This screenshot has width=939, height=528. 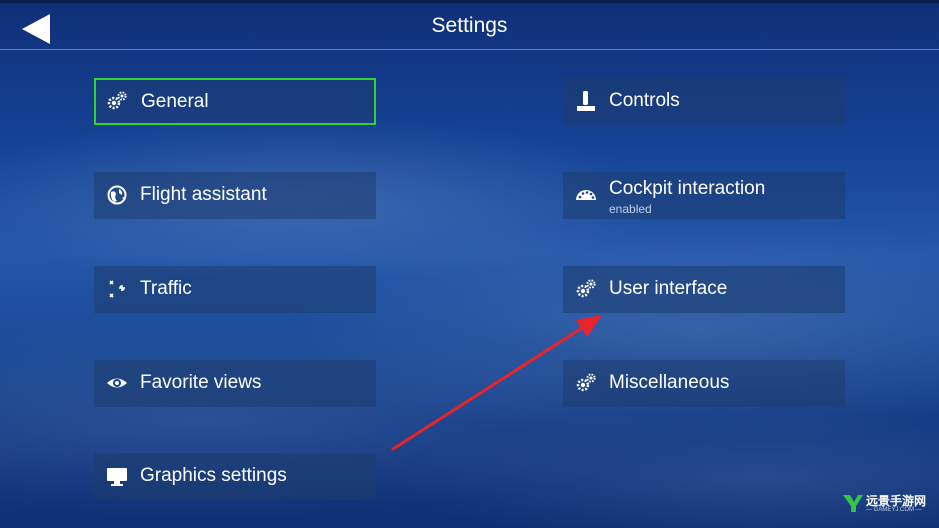 What do you see at coordinates (586, 101) in the screenshot?
I see `joystick-icon` at bounding box center [586, 101].